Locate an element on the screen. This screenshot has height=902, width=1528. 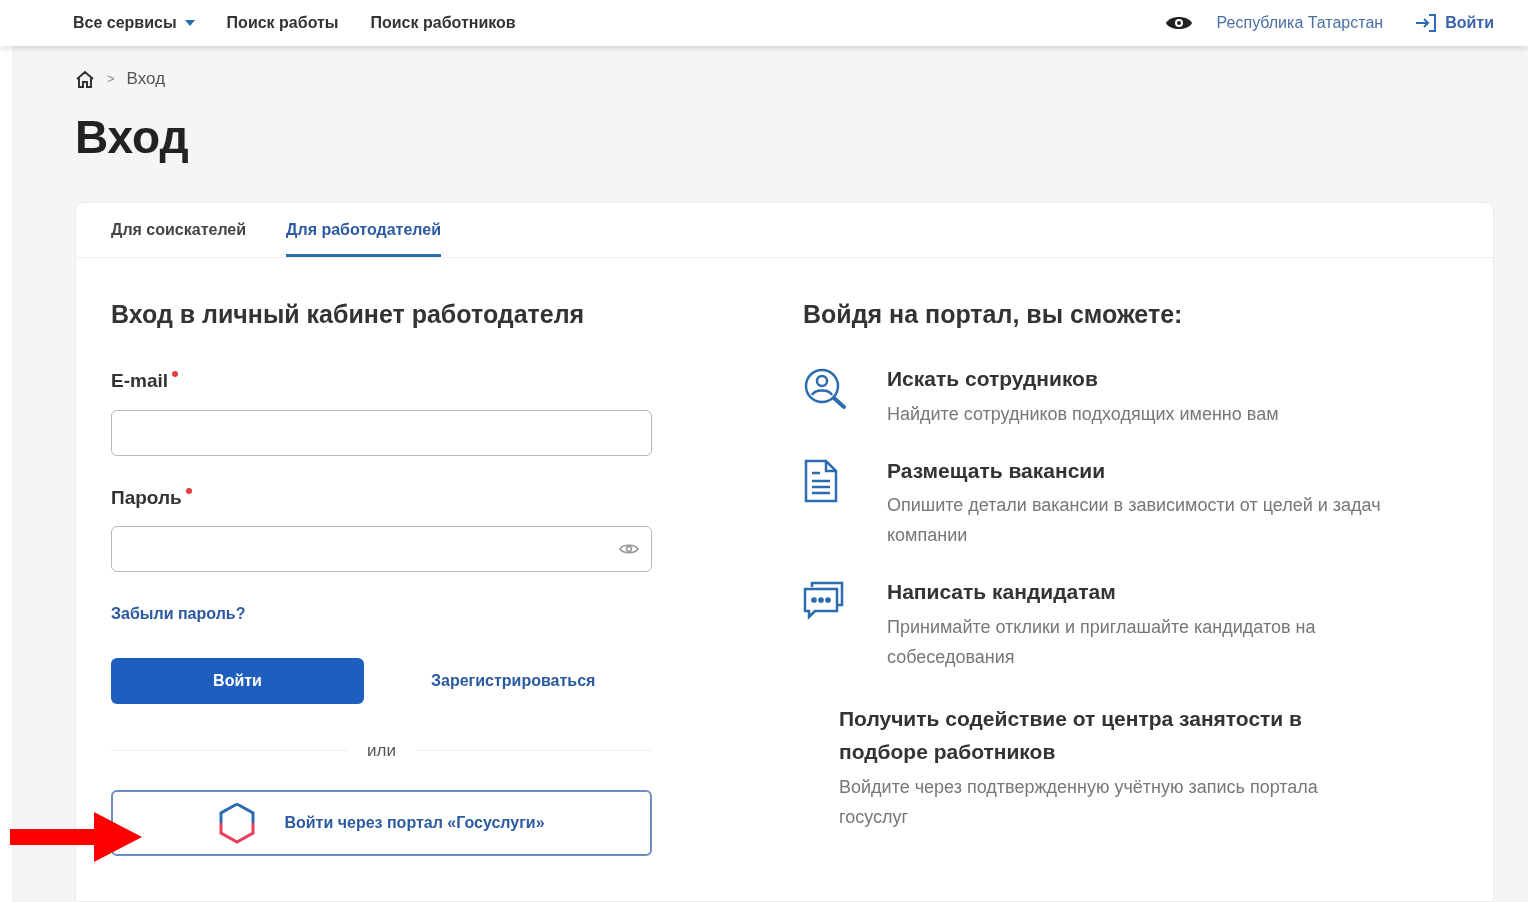
nav-link: Поиск работников is located at coordinates (443, 23).